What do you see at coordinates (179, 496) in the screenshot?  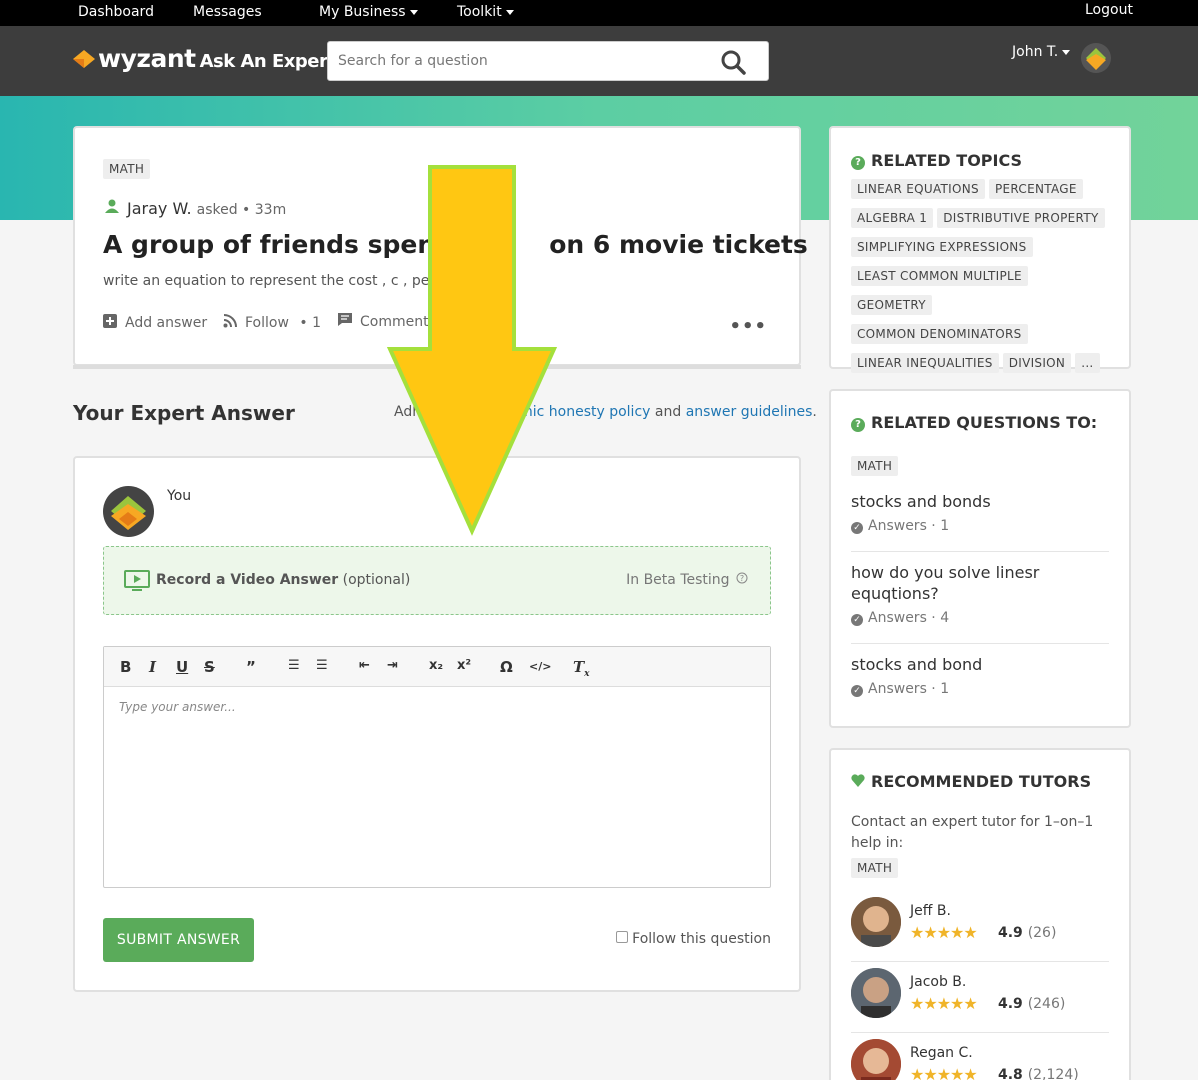 I see `you-label: You` at bounding box center [179, 496].